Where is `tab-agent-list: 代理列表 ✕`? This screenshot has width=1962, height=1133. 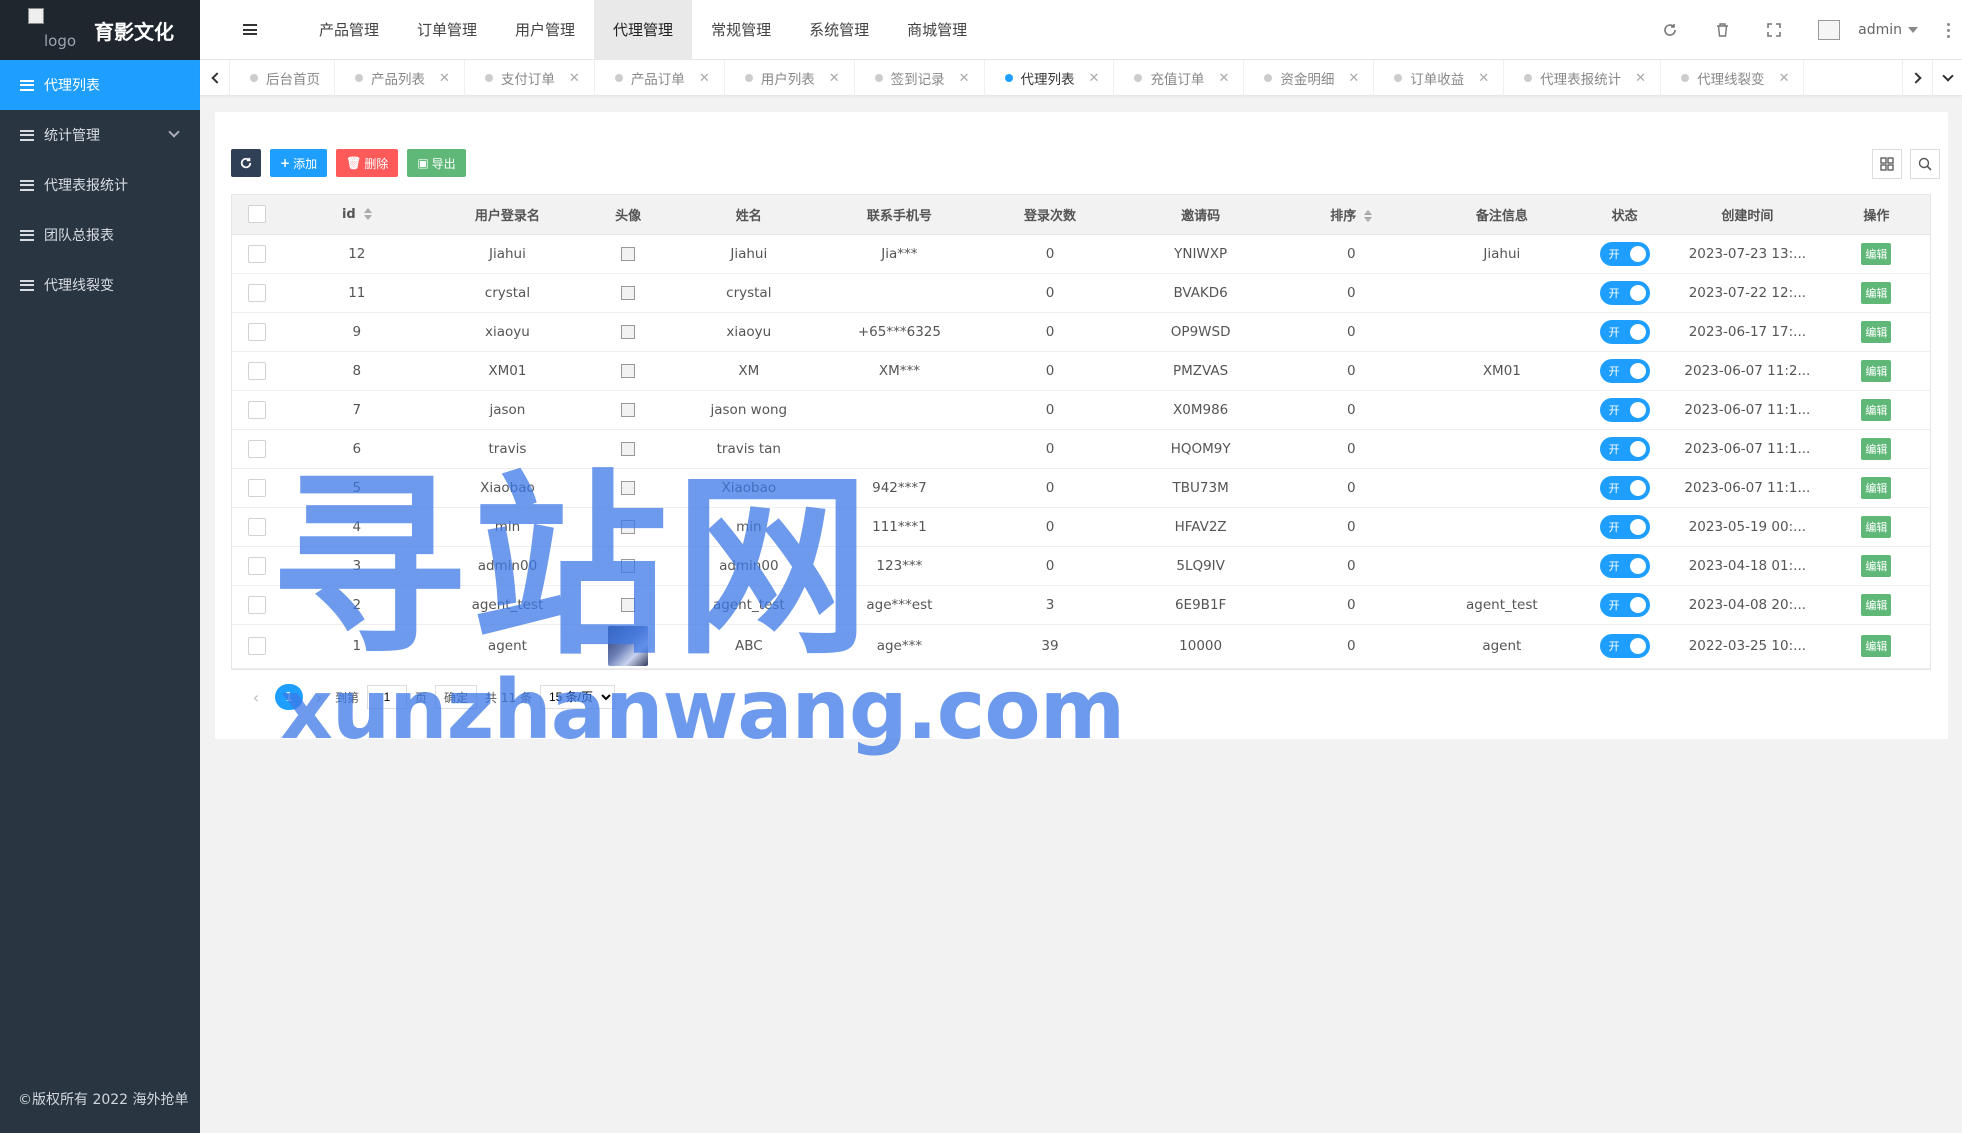
tab-agent-list: 代理列表 ✕ is located at coordinates (1050, 78).